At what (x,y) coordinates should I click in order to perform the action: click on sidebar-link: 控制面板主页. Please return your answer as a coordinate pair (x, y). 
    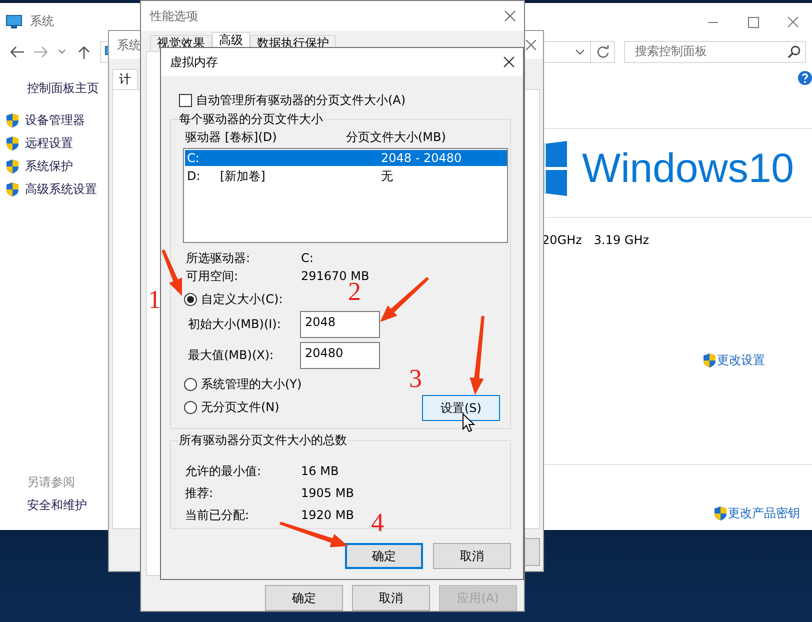
    Looking at the image, I should click on (67, 88).